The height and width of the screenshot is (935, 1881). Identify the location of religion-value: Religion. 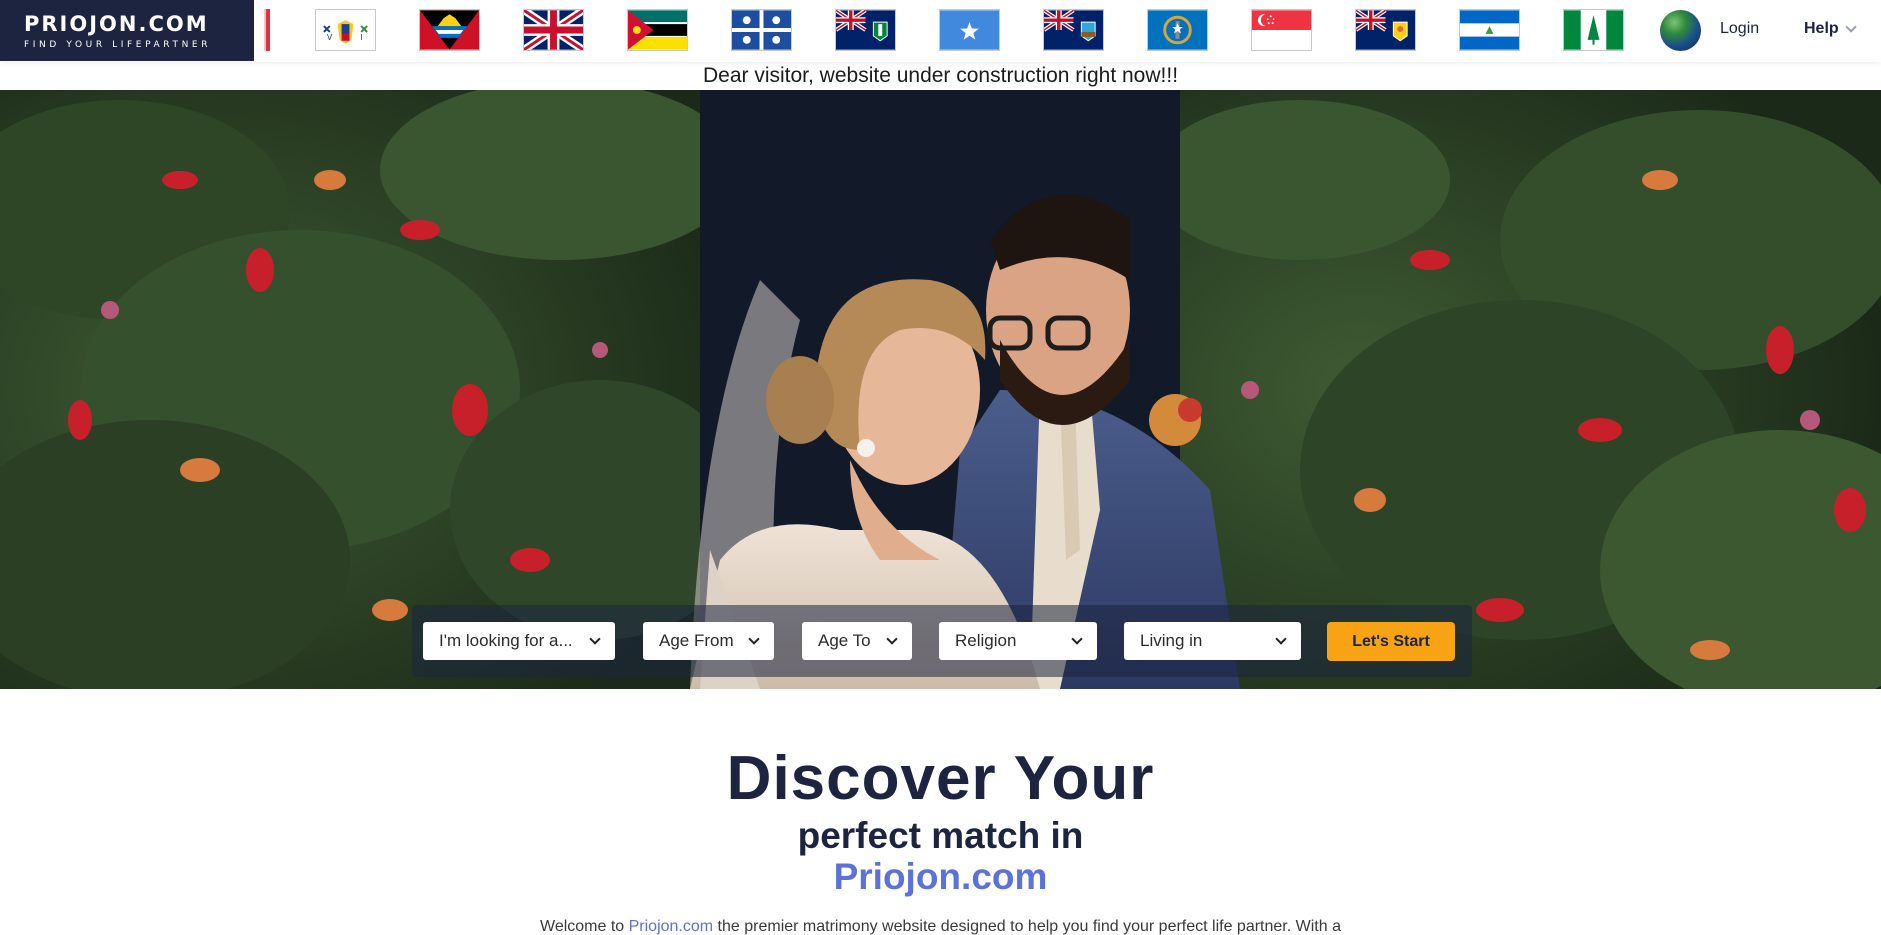
(986, 640).